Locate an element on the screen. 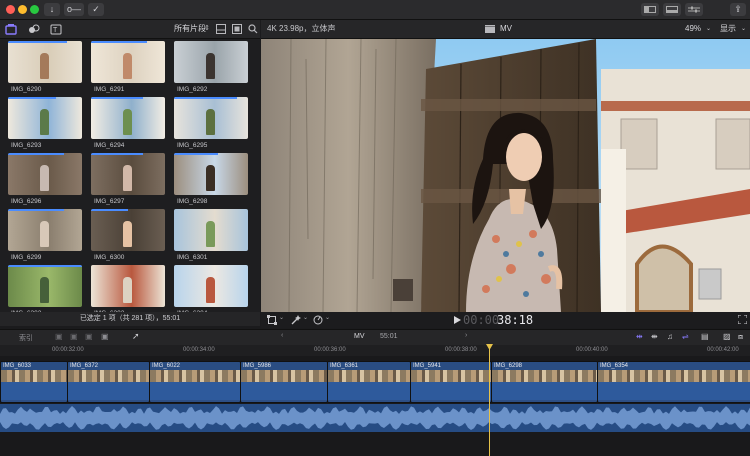 The height and width of the screenshot is (456, 750). browser-clip: IMG_6292 is located at coordinates (211, 67).